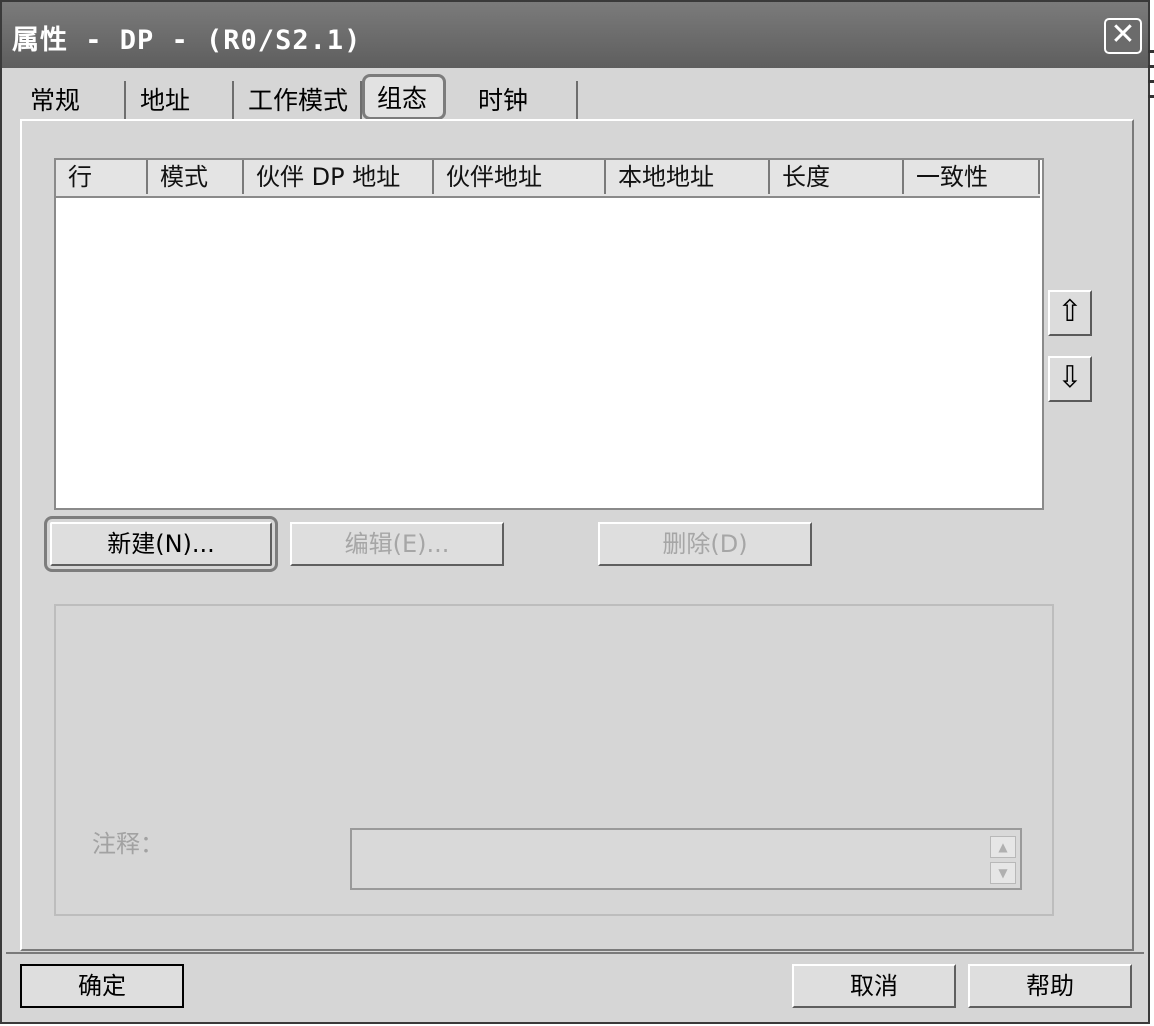 This screenshot has width=1154, height=1026. What do you see at coordinates (1050, 986) in the screenshot?
I see `help-button: 帮助` at bounding box center [1050, 986].